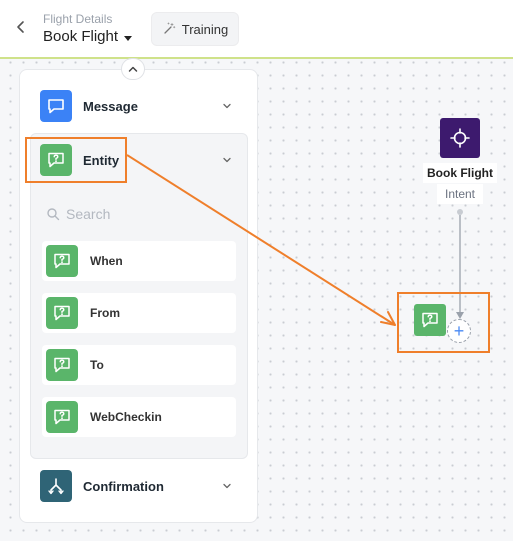  I want to click on collapse-panel-button, so click(133, 69).